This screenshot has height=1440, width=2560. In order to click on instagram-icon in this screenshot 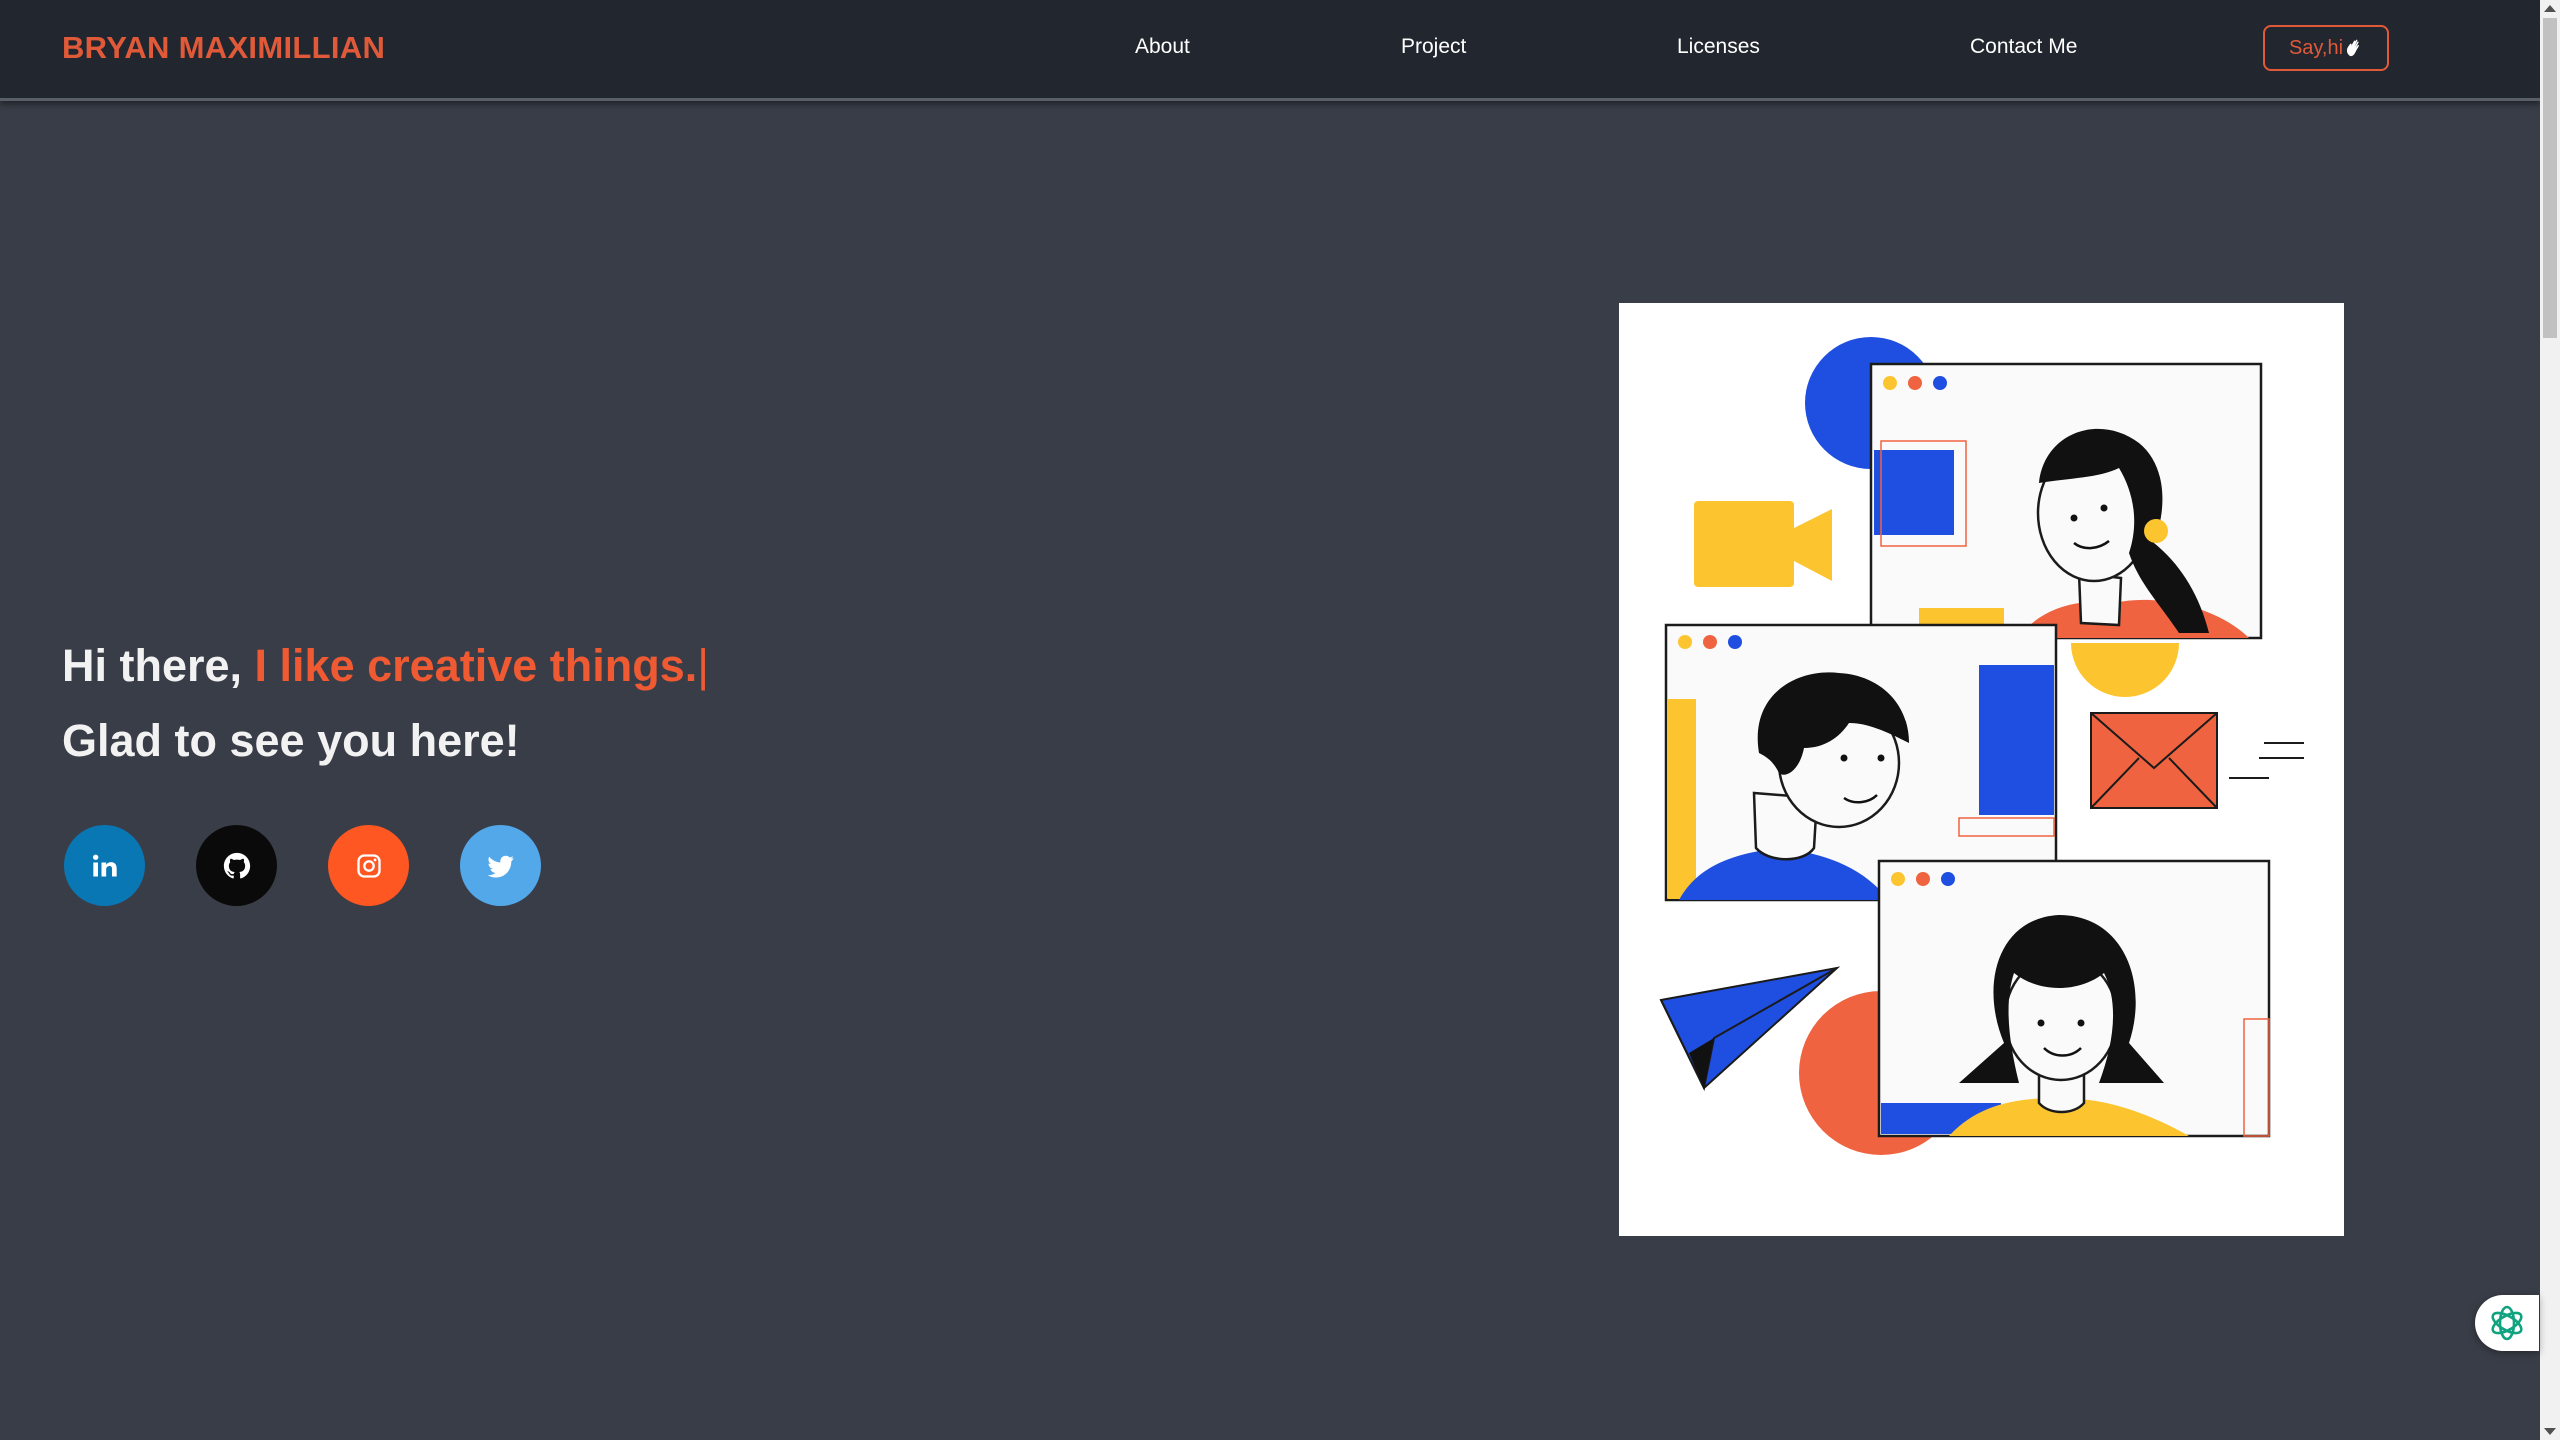, I will do `click(368, 865)`.